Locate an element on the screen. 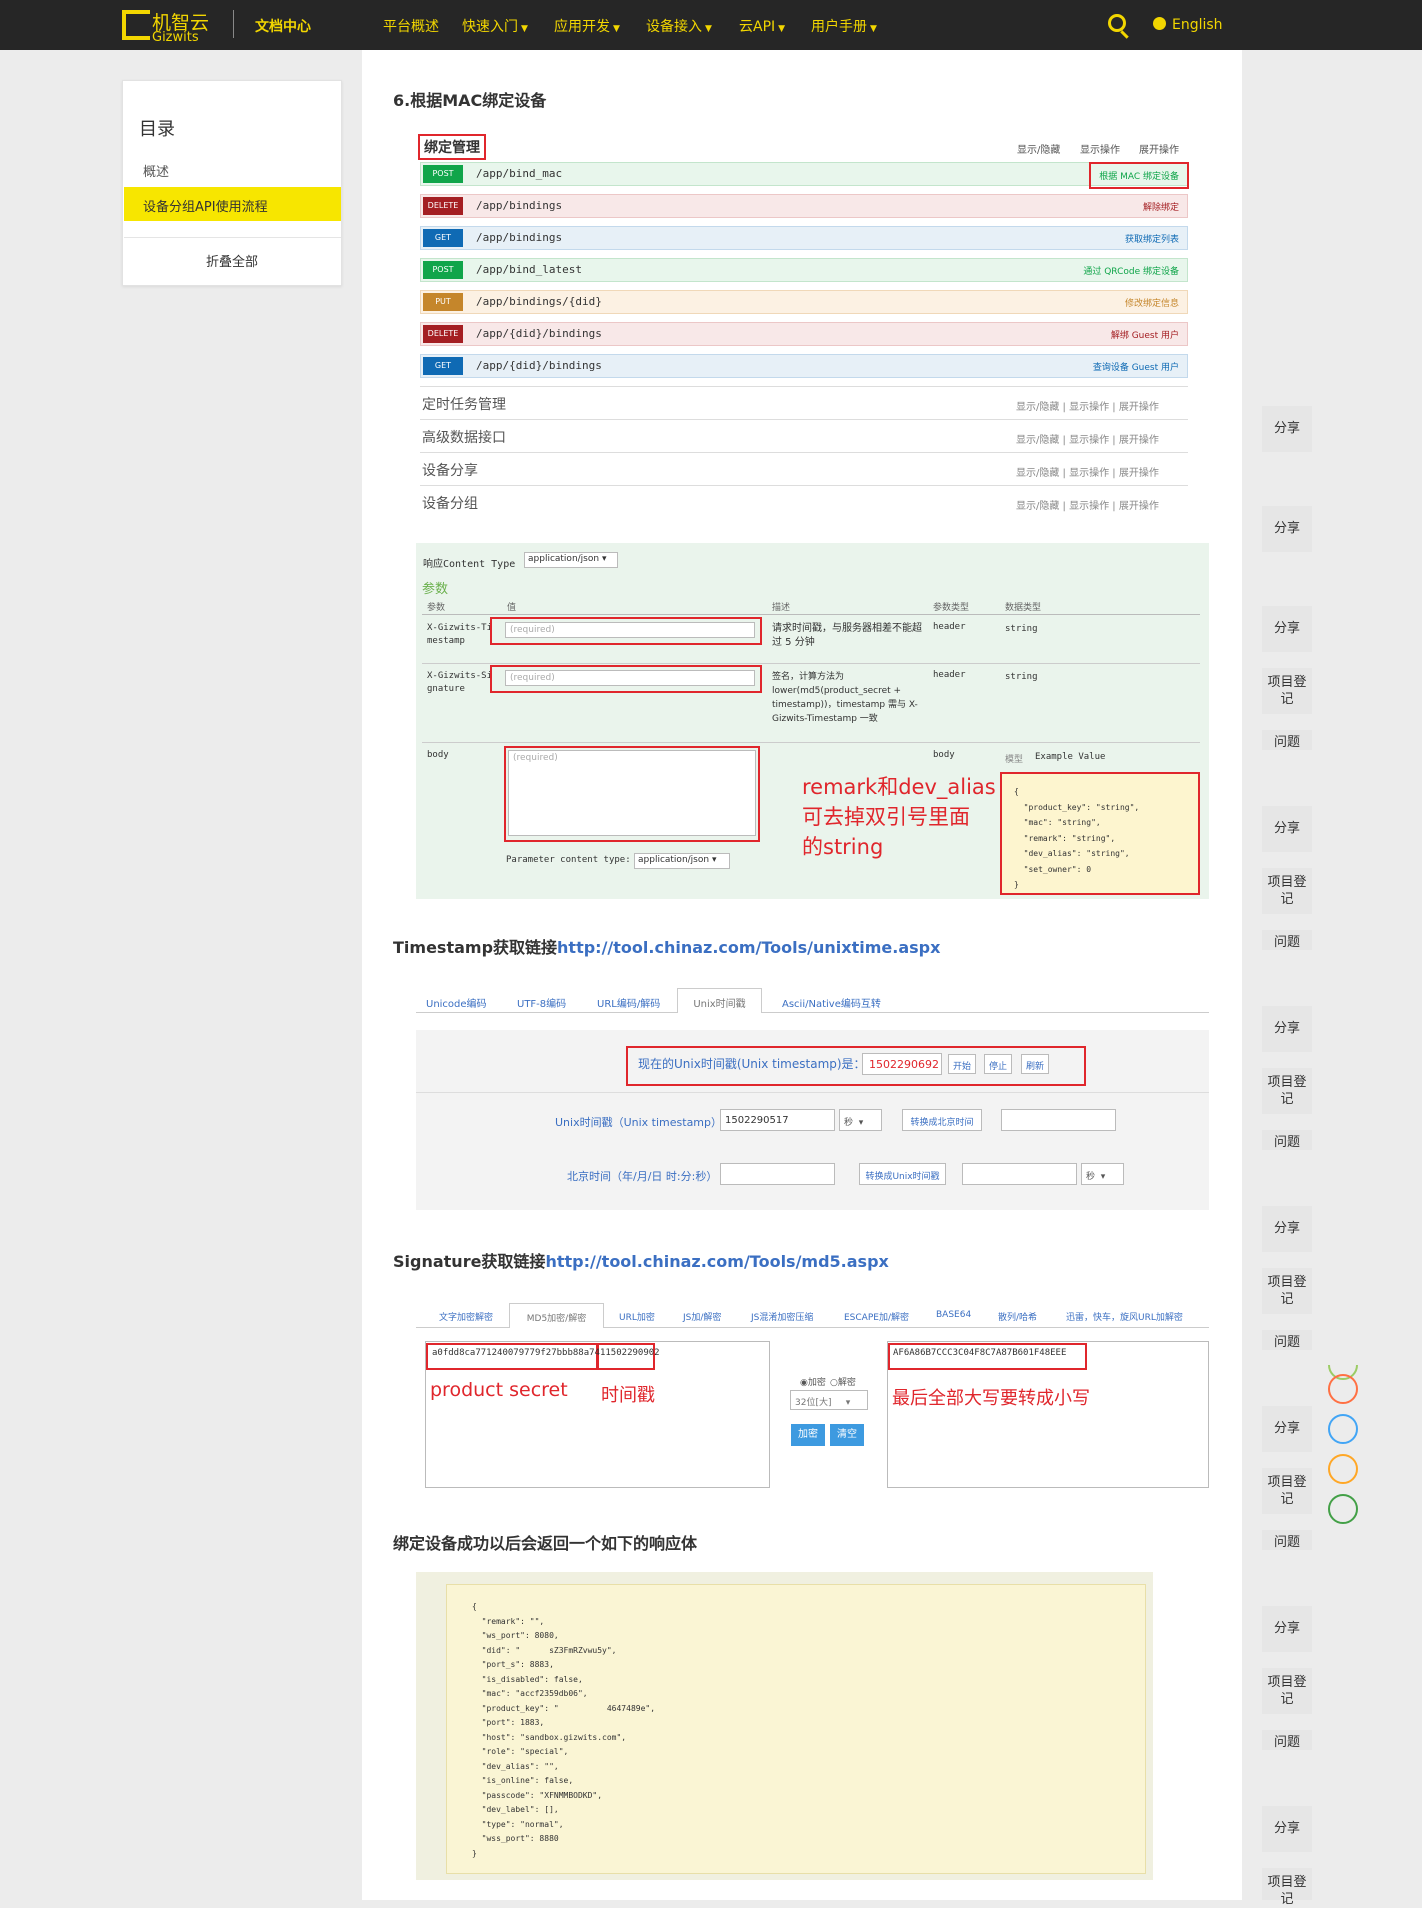 The image size is (1422, 1908). tool-tab: 文字加密解密 is located at coordinates (466, 1316).